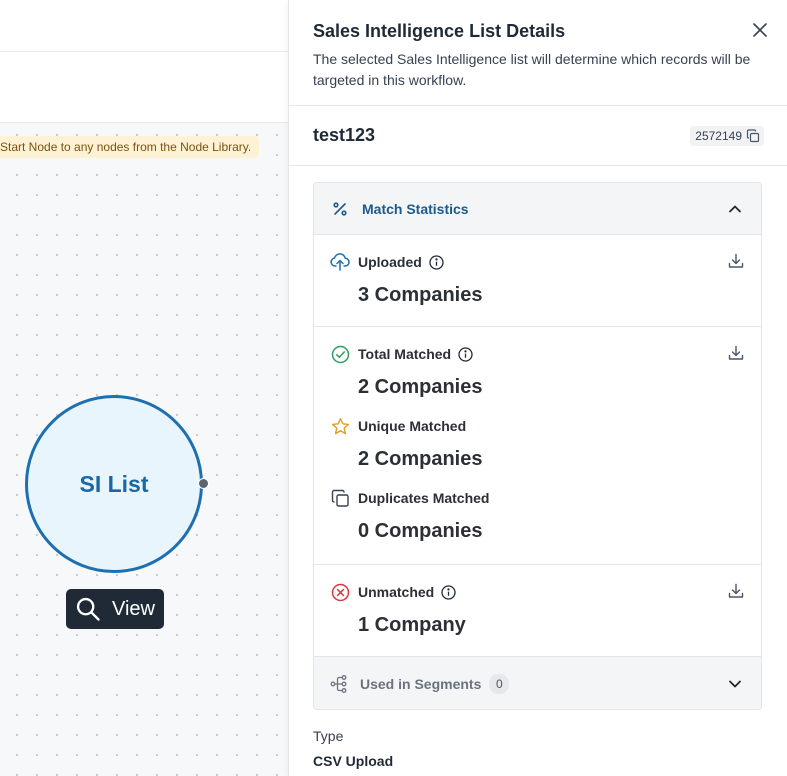 The image size is (787, 776). Describe the element at coordinates (420, 295) in the screenshot. I see `uploaded-value: 3 Companies` at that location.